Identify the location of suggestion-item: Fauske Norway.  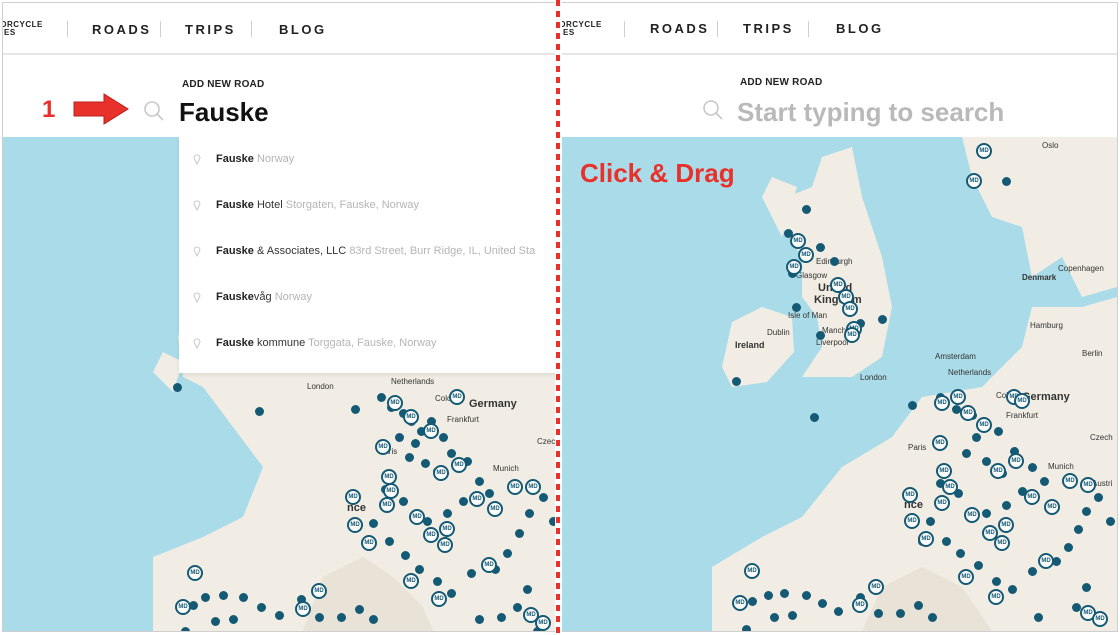
(367, 160).